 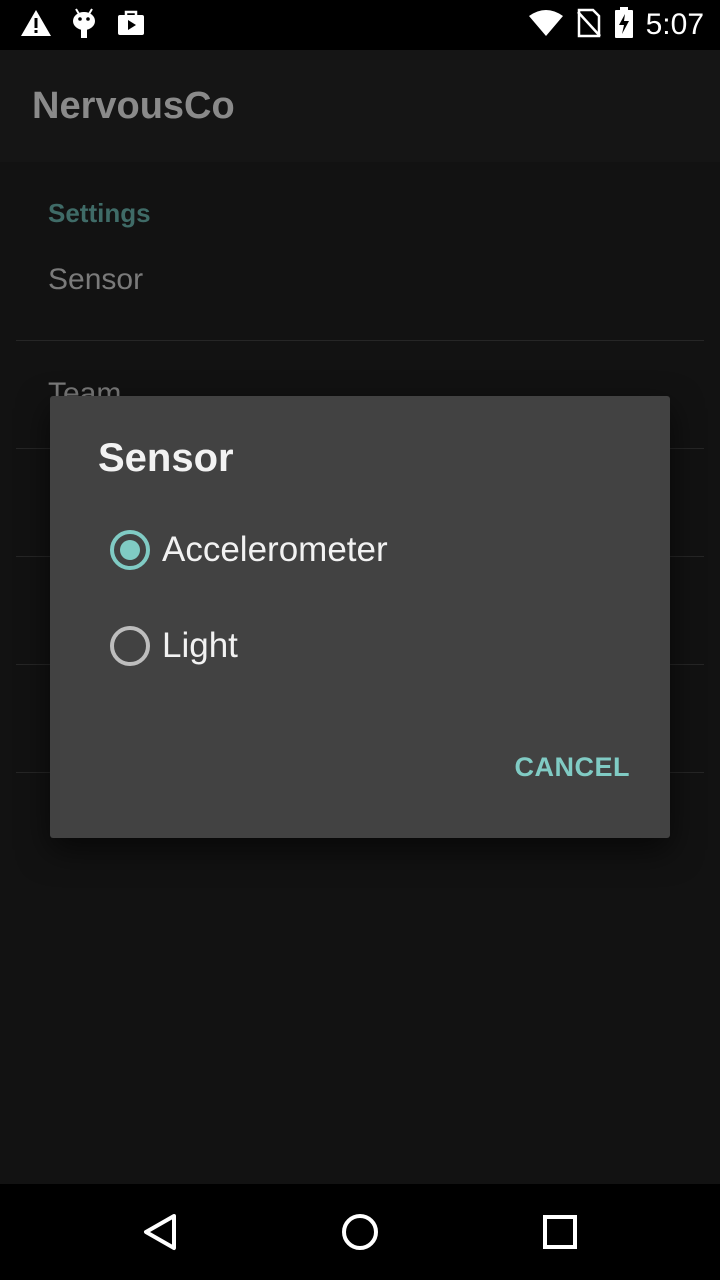 What do you see at coordinates (360, 25) in the screenshot?
I see `status-bar: 5:07` at bounding box center [360, 25].